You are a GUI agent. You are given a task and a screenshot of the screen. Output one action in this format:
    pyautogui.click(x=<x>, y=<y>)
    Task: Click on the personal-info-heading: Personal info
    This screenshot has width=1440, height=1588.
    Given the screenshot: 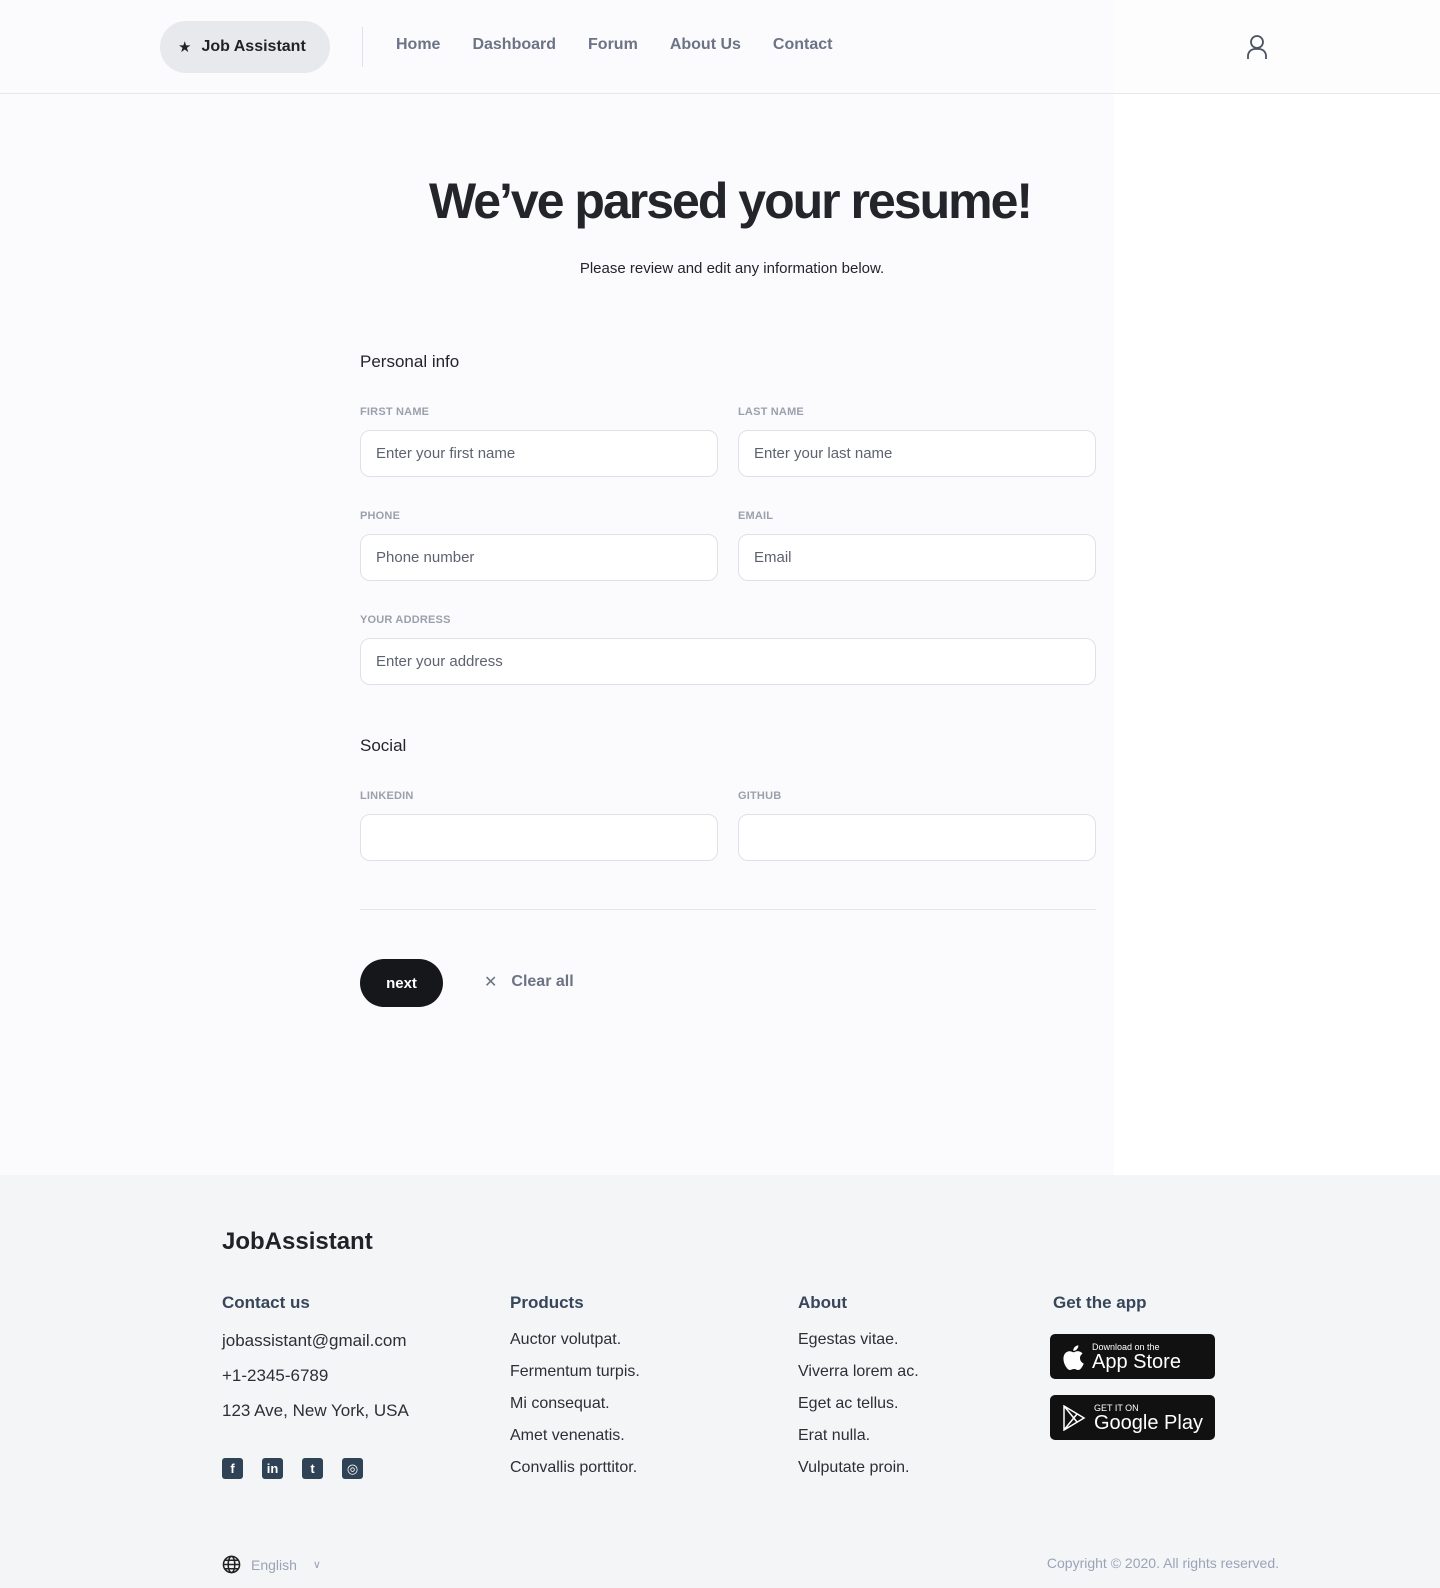 What is the action you would take?
    pyautogui.click(x=410, y=361)
    